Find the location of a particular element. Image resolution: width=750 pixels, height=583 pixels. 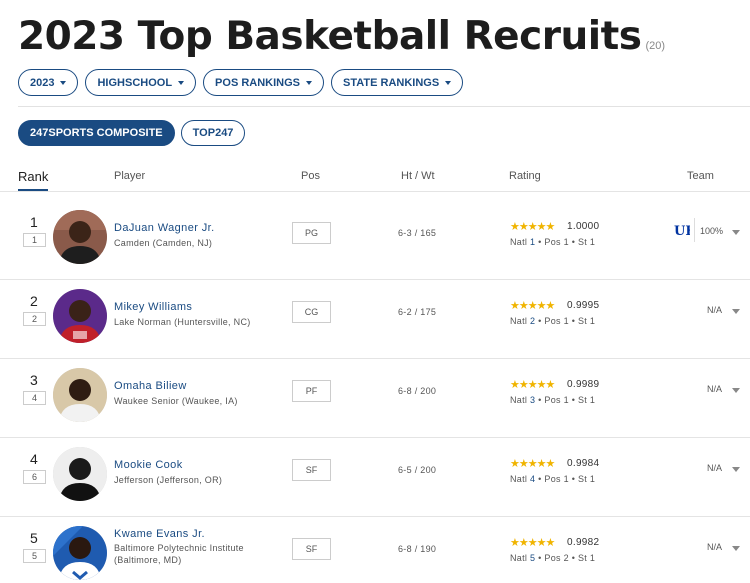

natl-rank-link: 4 is located at coordinates (532, 479).